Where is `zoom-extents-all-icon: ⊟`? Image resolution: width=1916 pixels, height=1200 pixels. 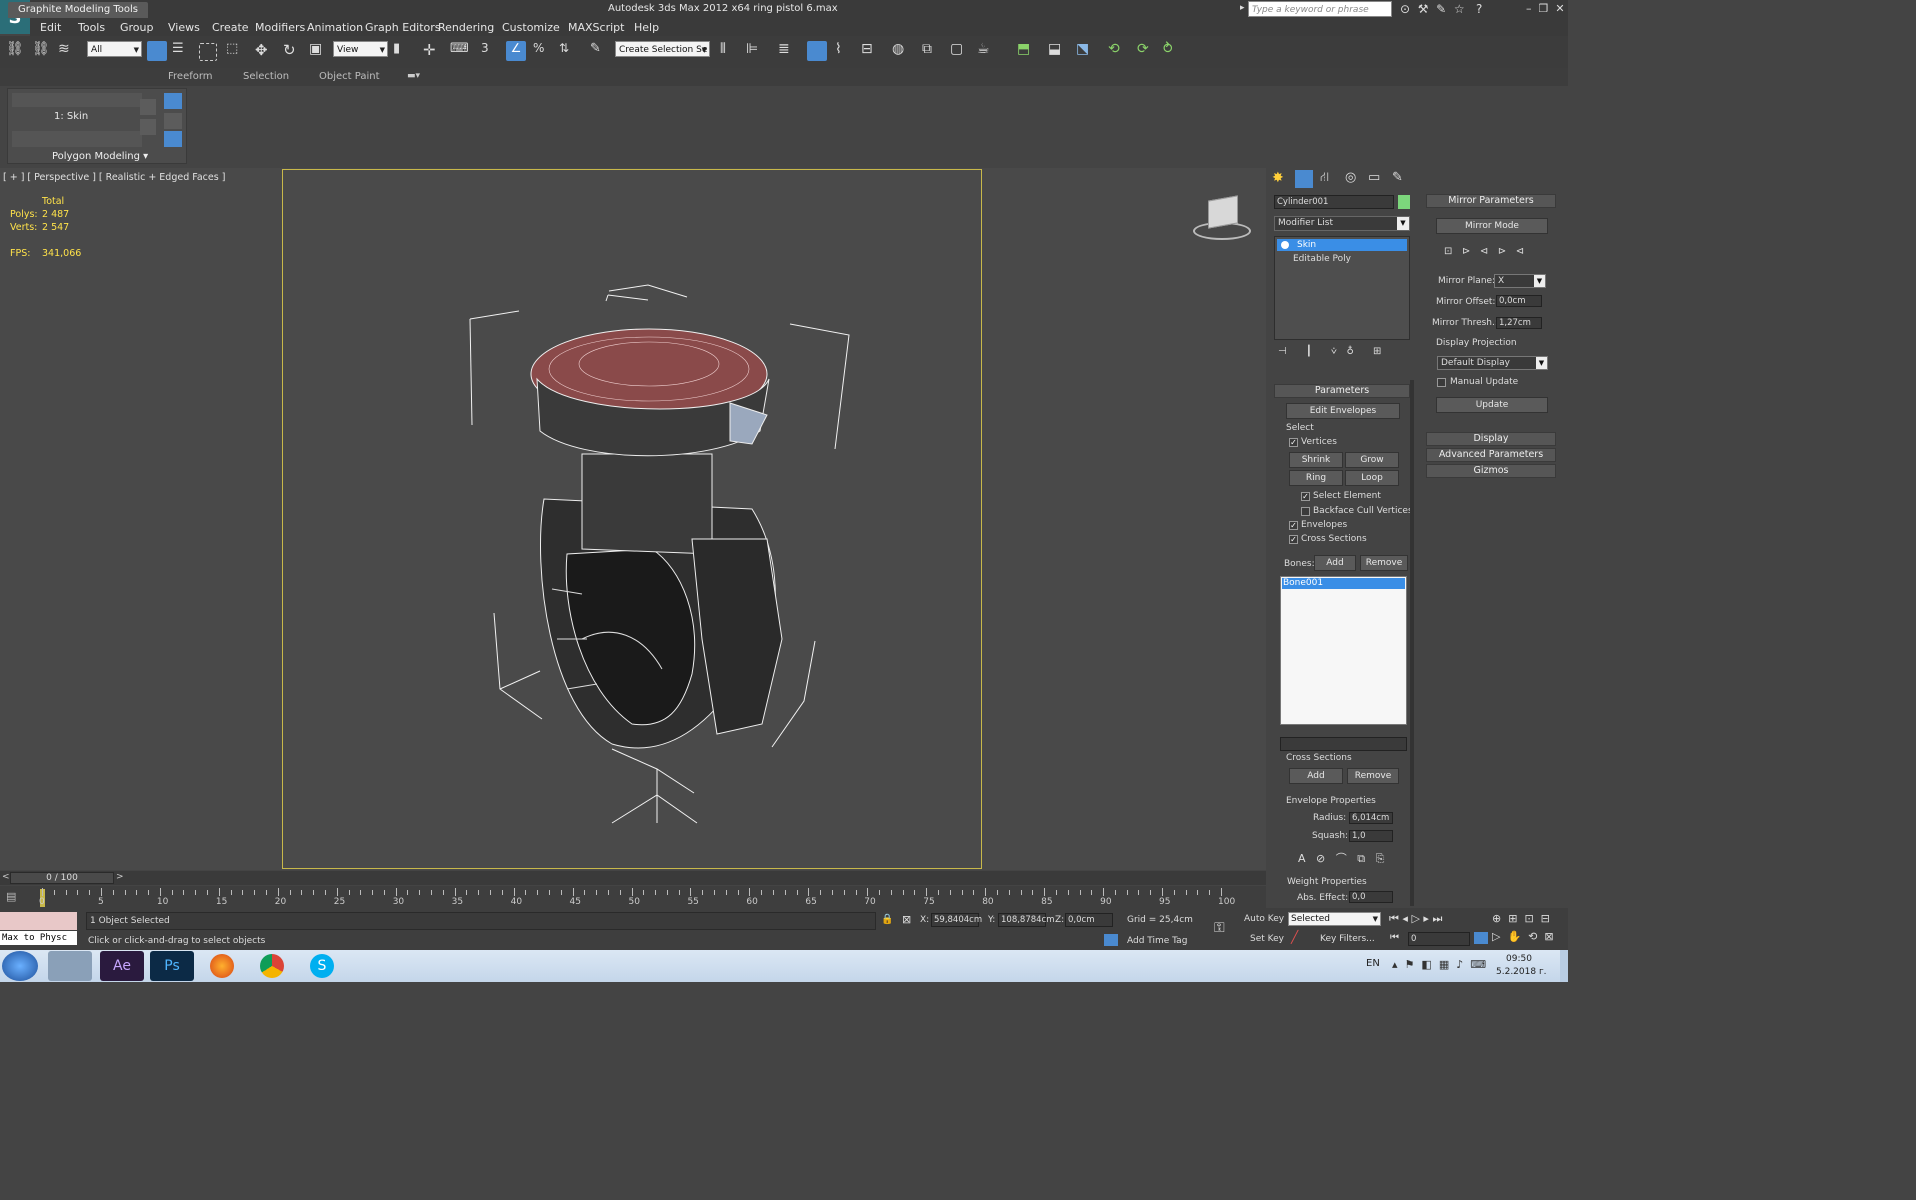
zoom-extents-all-icon: ⊟ is located at coordinates (1545, 918).